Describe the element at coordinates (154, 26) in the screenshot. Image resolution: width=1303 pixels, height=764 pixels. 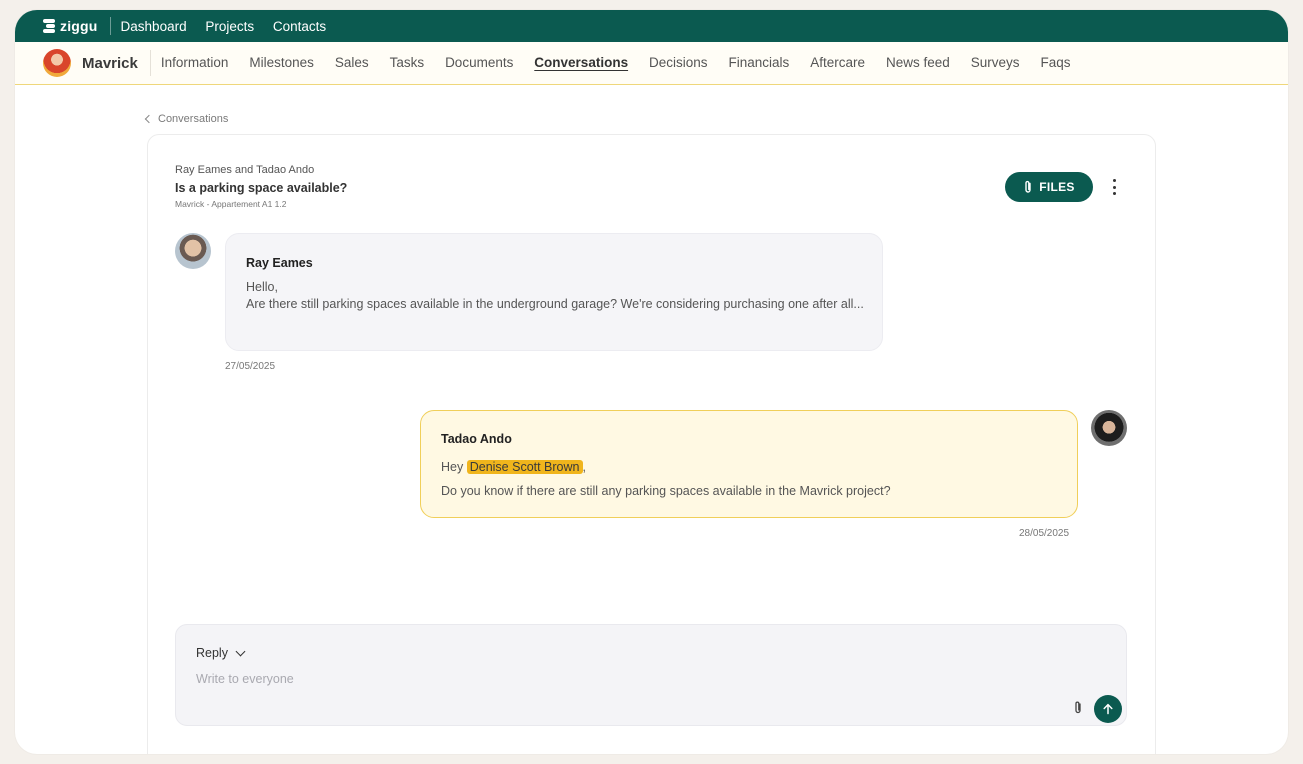
I see `nav-dashboard: Dashboard` at that location.